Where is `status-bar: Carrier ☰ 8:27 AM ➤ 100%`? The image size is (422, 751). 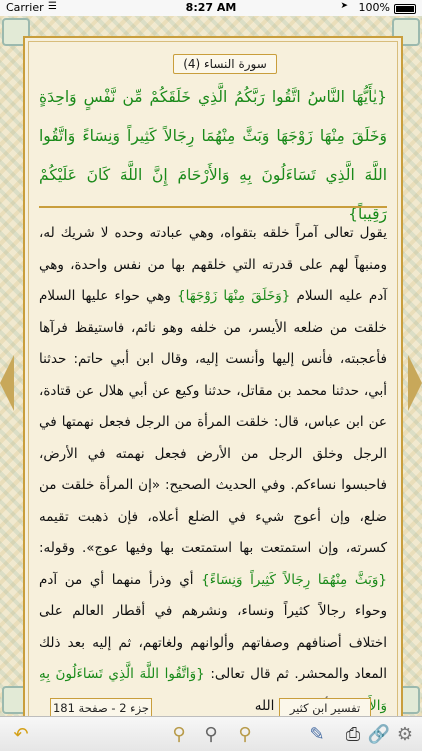
status-bar: Carrier ☰ 8:27 AM ➤ 100% is located at coordinates (211, 8).